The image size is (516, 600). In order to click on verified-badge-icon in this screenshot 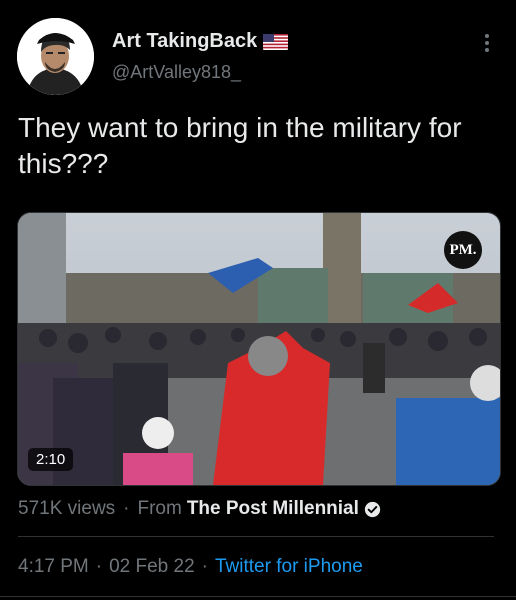, I will do `click(372, 509)`.